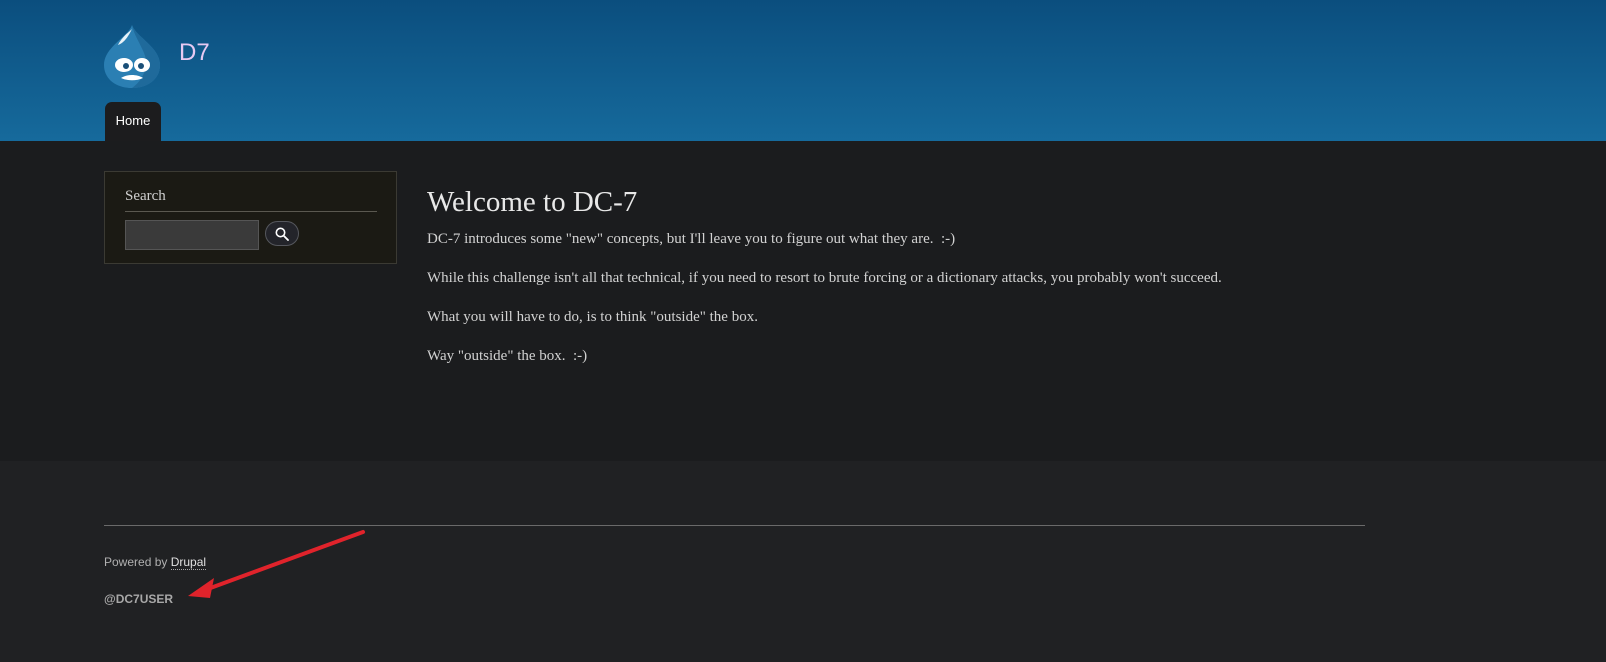 The height and width of the screenshot is (662, 1606). I want to click on powered-by: Powered by Drupal, so click(155, 562).